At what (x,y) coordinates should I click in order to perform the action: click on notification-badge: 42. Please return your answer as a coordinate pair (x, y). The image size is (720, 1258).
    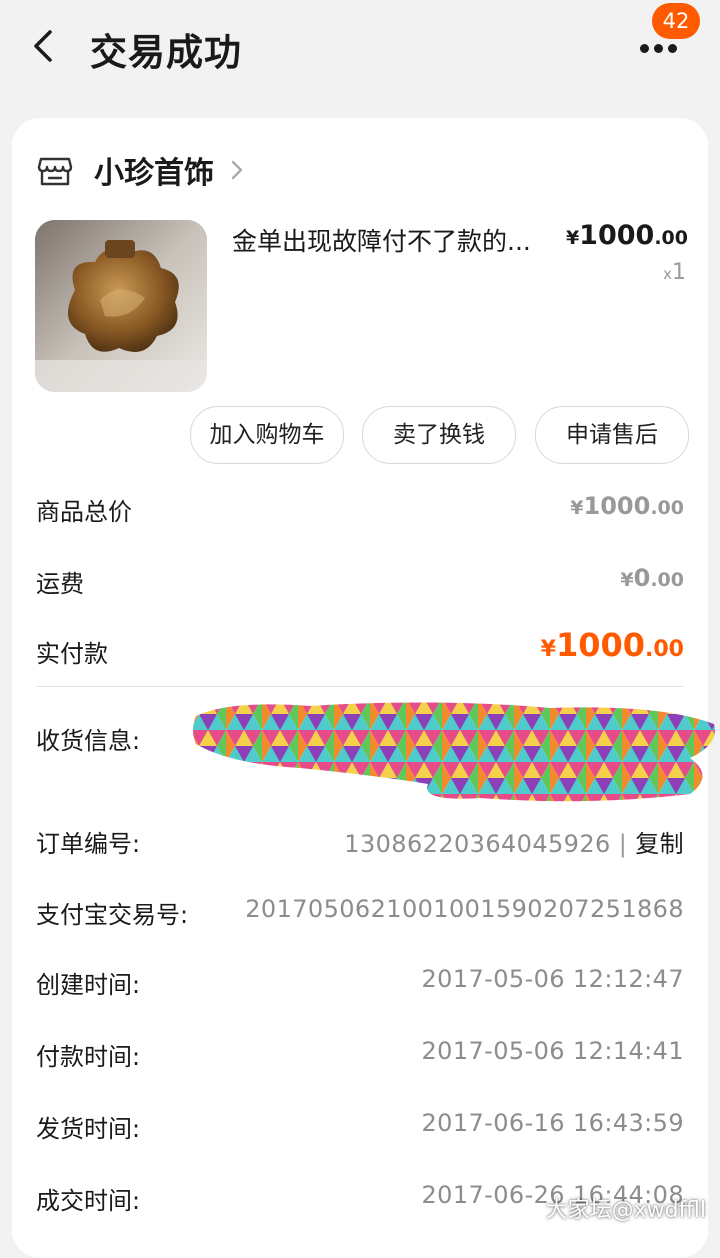
    Looking at the image, I should click on (676, 21).